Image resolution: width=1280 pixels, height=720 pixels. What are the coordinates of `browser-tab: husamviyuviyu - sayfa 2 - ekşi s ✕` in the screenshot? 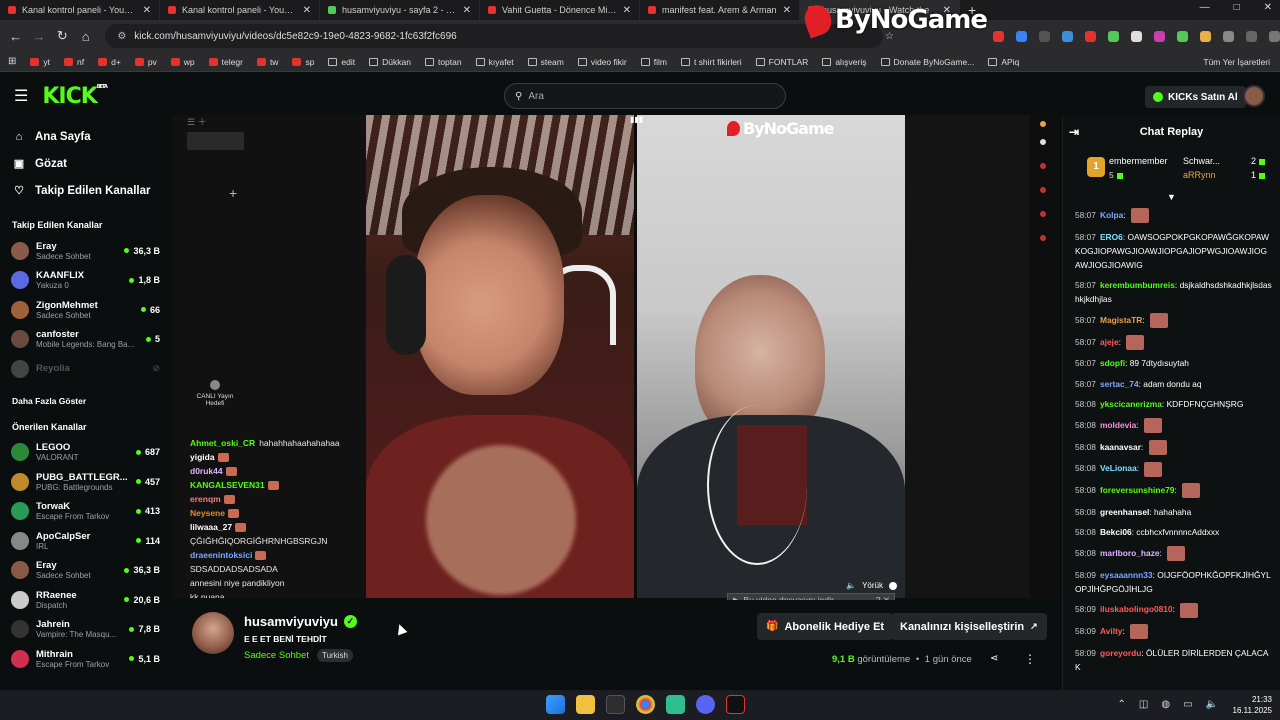 It's located at (400, 10).